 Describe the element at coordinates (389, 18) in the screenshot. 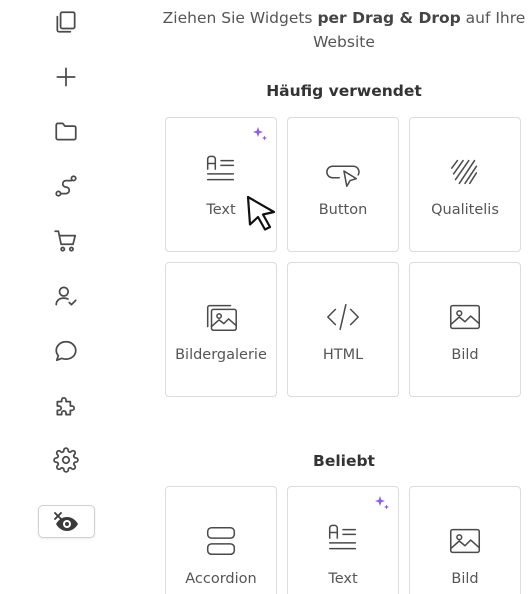

I see `intro-text-bold: per Drag & Drop` at that location.